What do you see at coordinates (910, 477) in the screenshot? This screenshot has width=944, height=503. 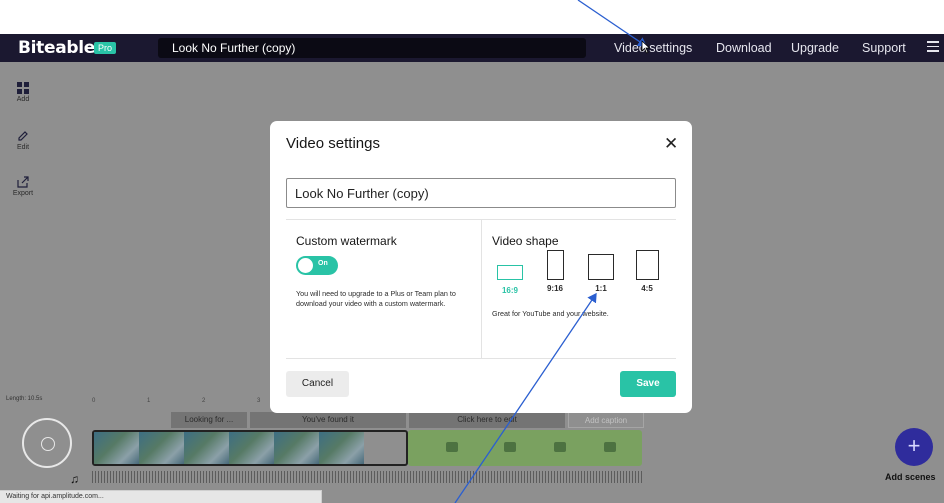 I see `add-scenes-label: Add scenes` at bounding box center [910, 477].